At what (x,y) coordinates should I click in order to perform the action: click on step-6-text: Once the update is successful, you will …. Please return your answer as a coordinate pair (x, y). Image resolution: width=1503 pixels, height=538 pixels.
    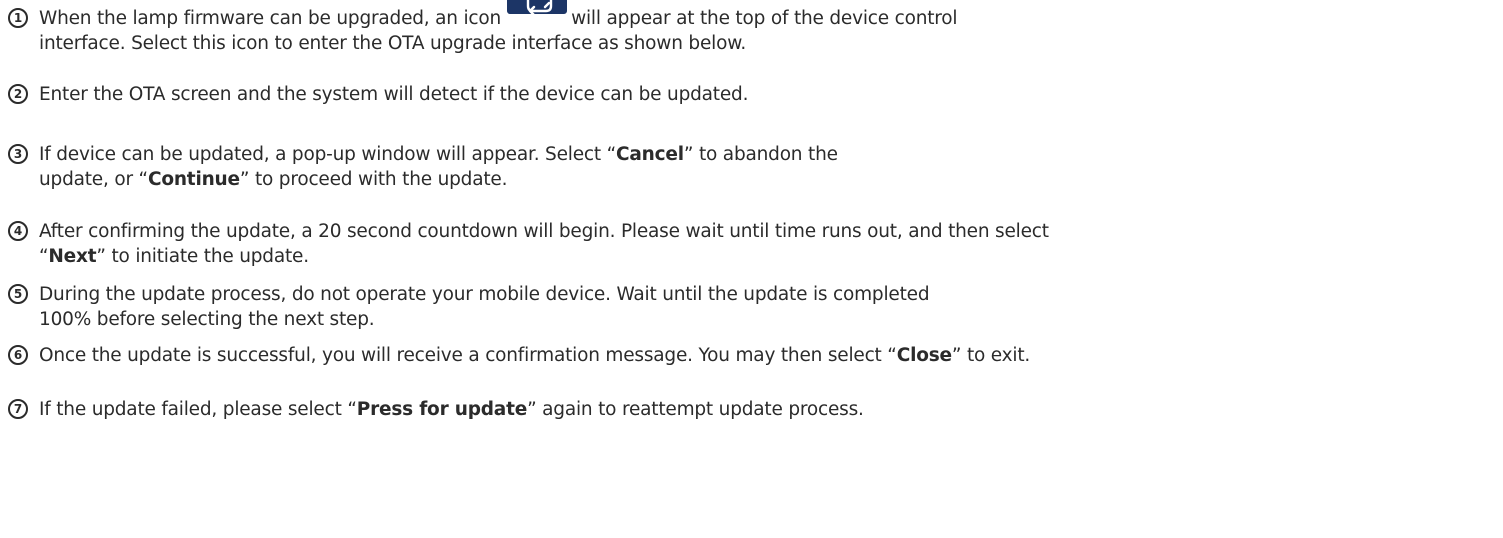
    Looking at the image, I should click on (534, 355).